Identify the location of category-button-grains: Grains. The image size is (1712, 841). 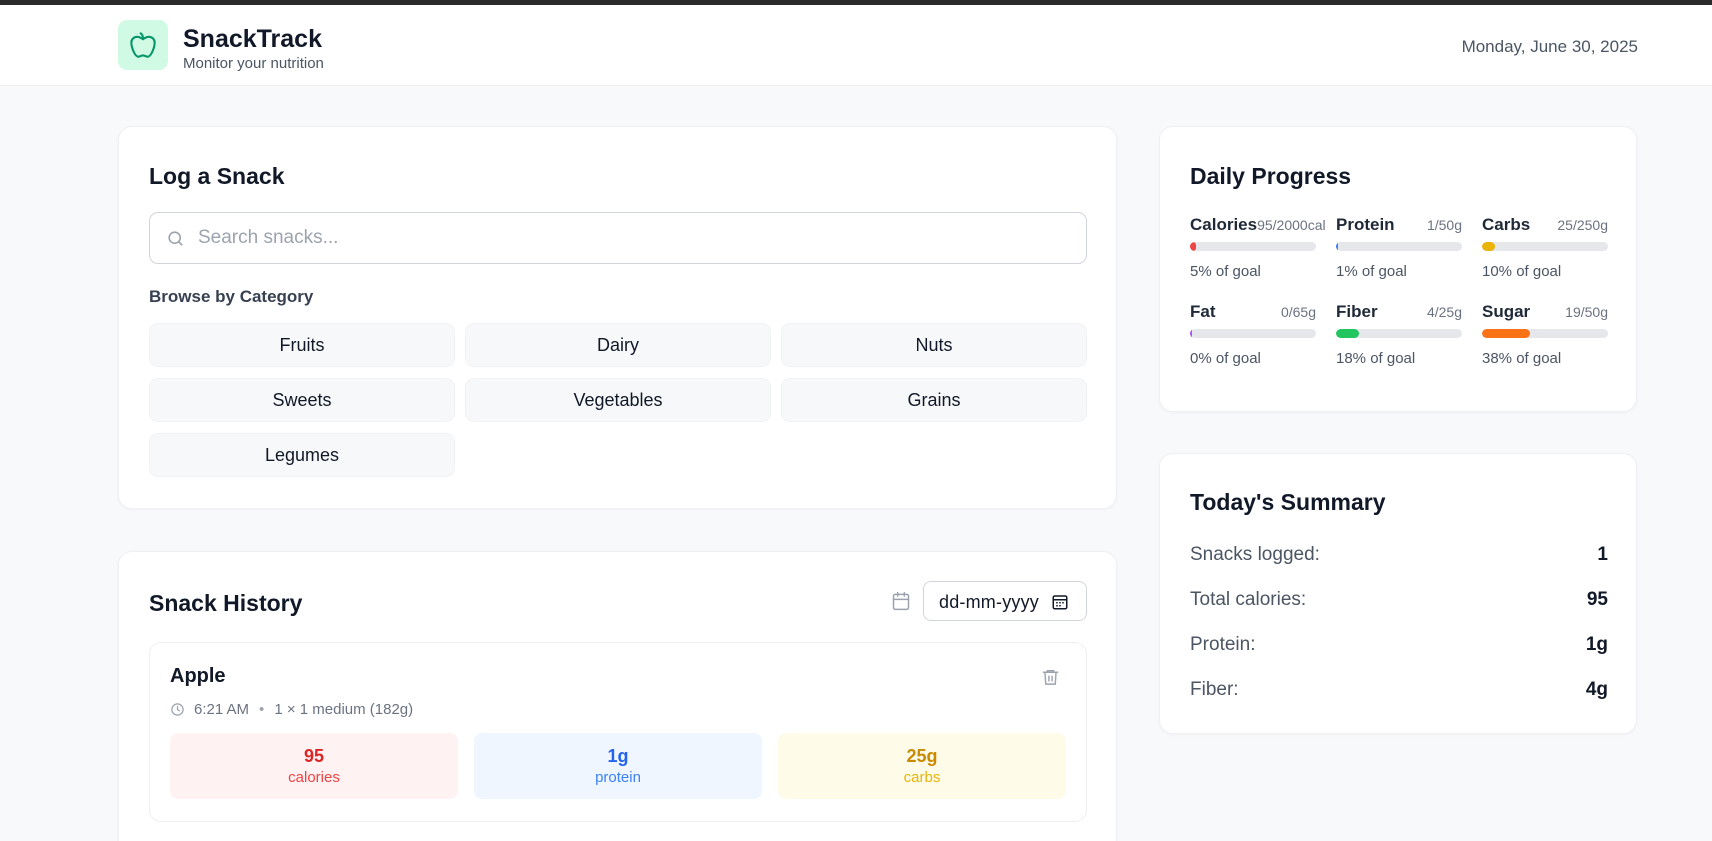
(934, 400).